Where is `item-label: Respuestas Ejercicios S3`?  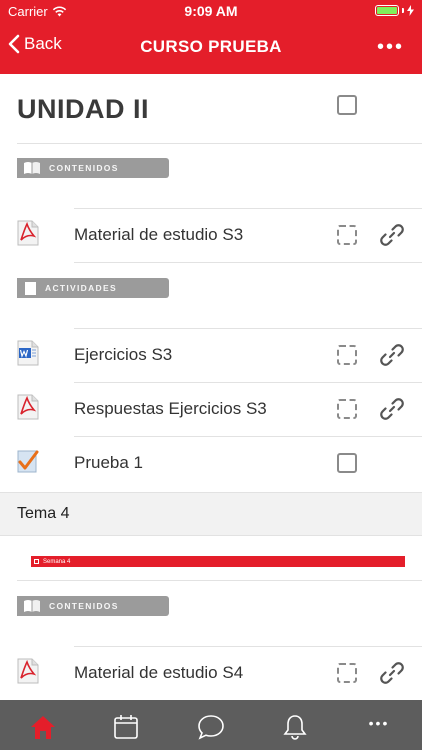
item-label: Respuestas Ejercicios S3 is located at coordinates (170, 408).